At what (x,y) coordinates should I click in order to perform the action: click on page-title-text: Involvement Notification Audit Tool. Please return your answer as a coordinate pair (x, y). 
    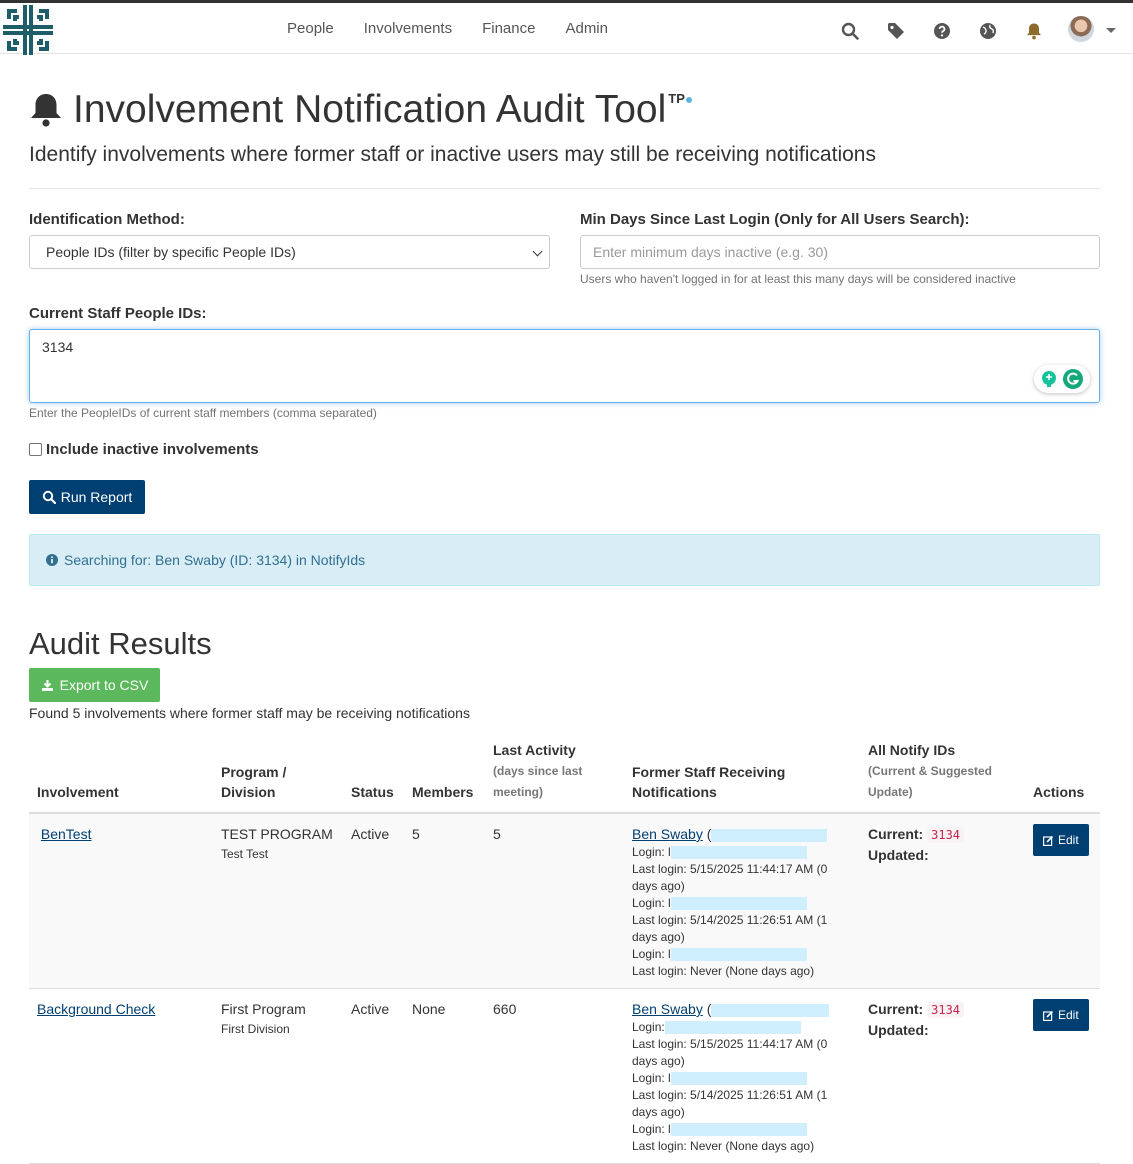
    Looking at the image, I should click on (370, 109).